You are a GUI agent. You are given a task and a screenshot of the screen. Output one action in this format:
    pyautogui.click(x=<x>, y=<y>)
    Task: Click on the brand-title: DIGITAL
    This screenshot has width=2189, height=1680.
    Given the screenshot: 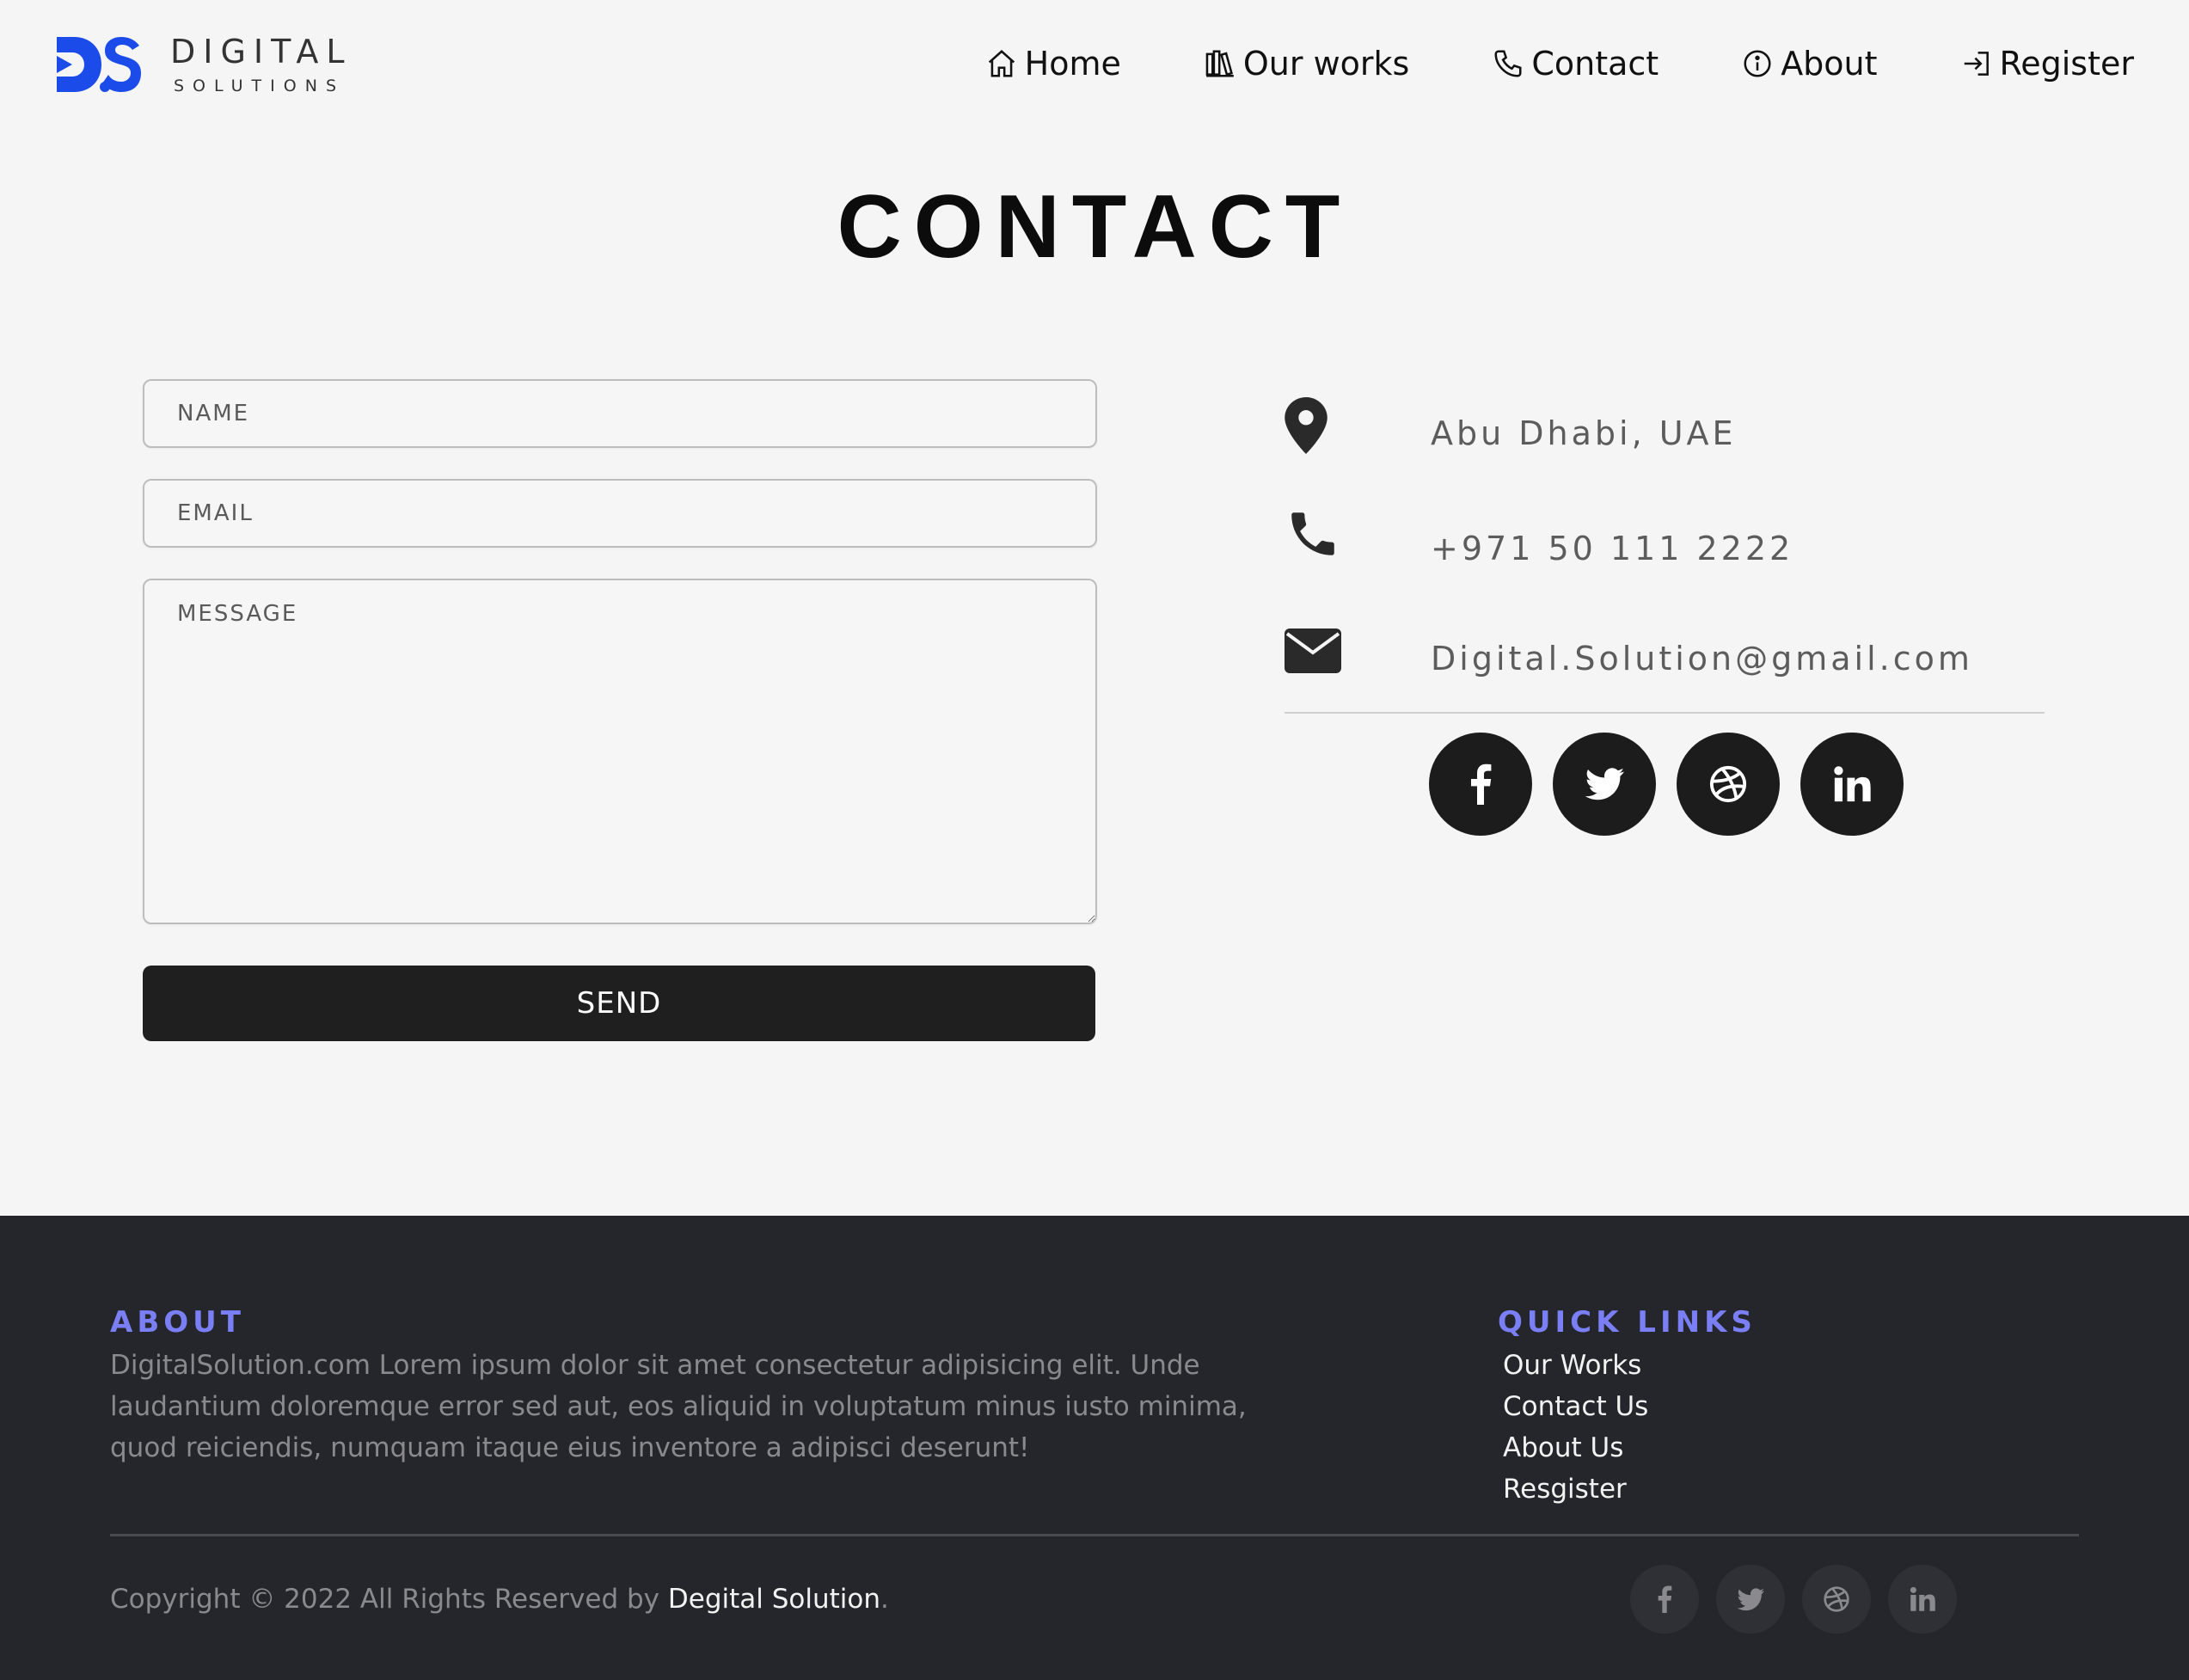 What is the action you would take?
    pyautogui.click(x=261, y=52)
    